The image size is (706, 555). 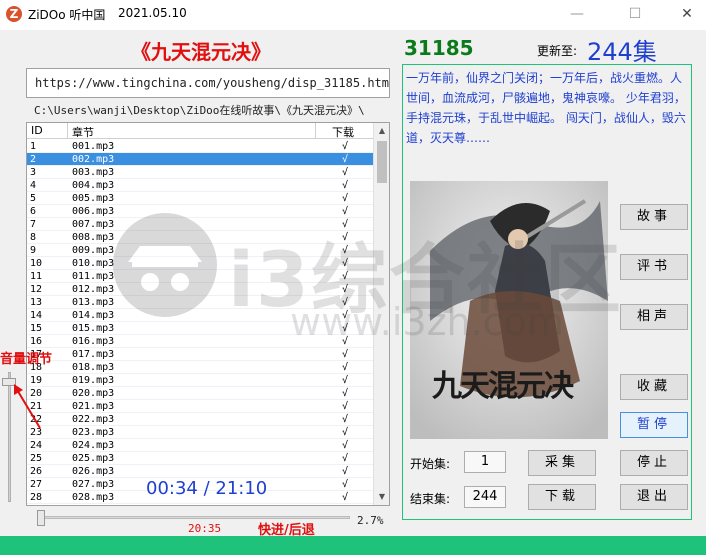 I want to click on row-id: 7, so click(x=33, y=224).